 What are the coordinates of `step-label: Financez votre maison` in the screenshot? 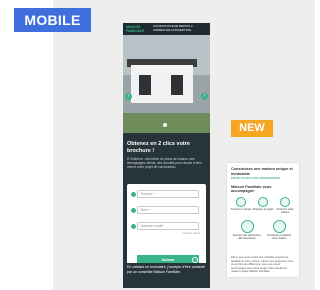 It's located at (285, 211).